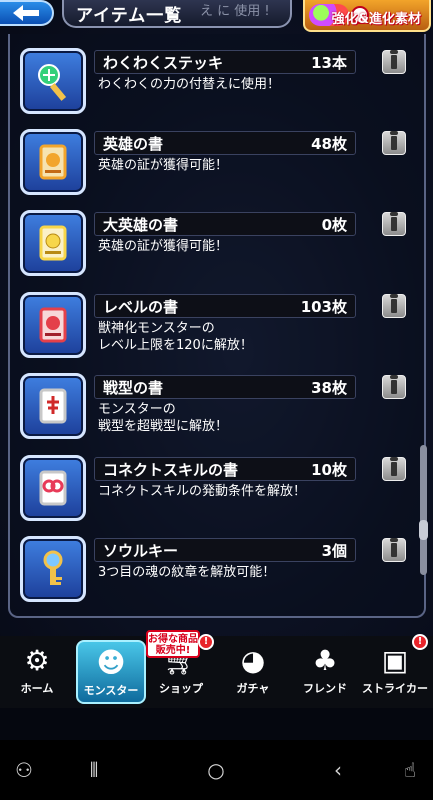 The image size is (433, 800). Describe the element at coordinates (129, 15) in the screenshot. I see `page-title: アイテム一覧` at that location.